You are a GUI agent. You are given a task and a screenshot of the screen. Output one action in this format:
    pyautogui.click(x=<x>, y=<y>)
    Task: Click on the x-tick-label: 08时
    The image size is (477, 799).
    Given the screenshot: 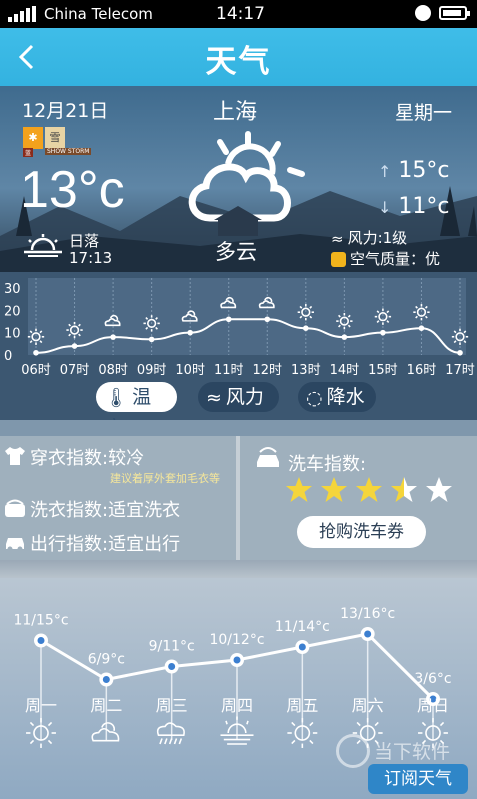 What is the action you would take?
    pyautogui.click(x=113, y=370)
    